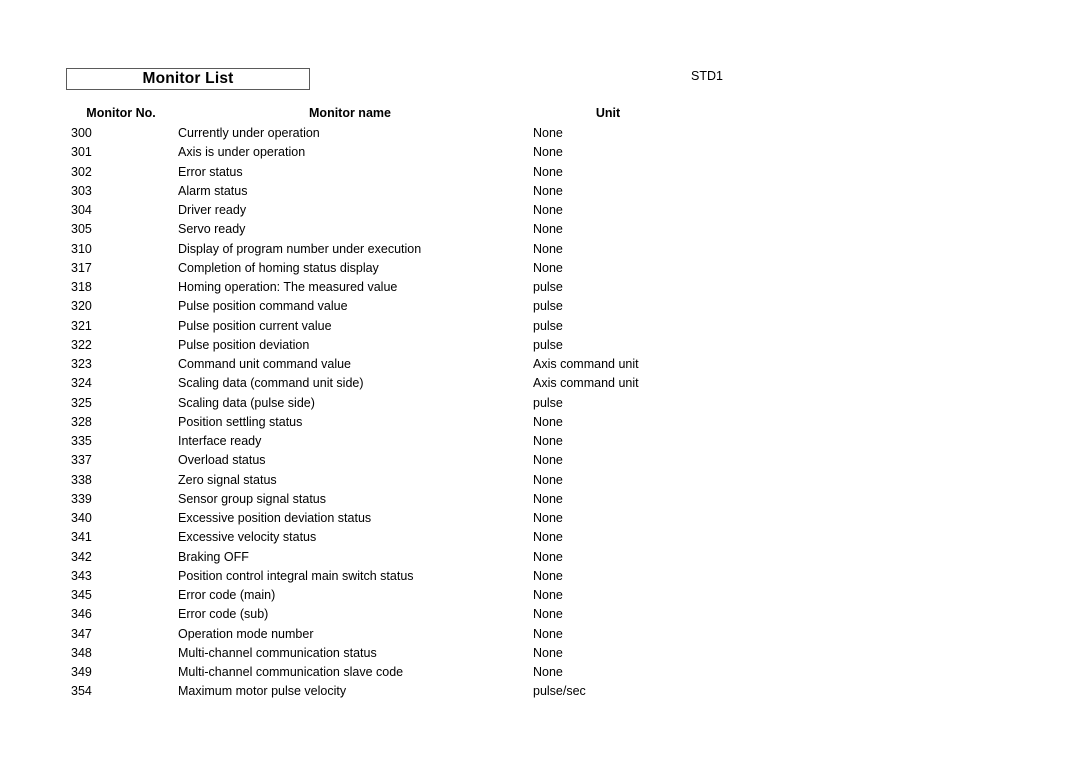 The height and width of the screenshot is (763, 1080). What do you see at coordinates (81, 556) in the screenshot?
I see `cell-no: 342` at bounding box center [81, 556].